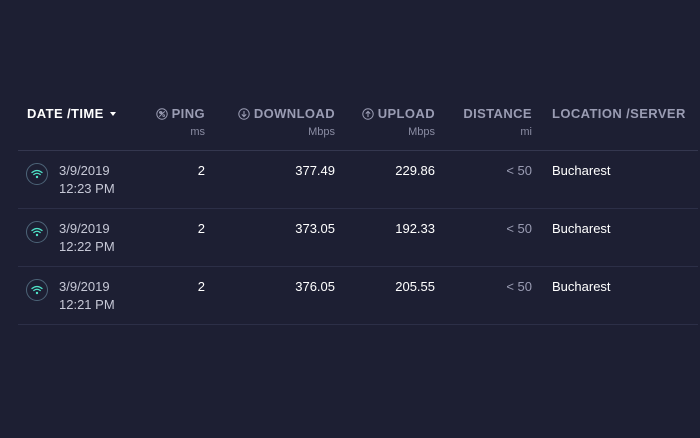 This screenshot has height=438, width=700. Describe the element at coordinates (87, 304) in the screenshot. I see `row-time: 12:21 PM` at that location.